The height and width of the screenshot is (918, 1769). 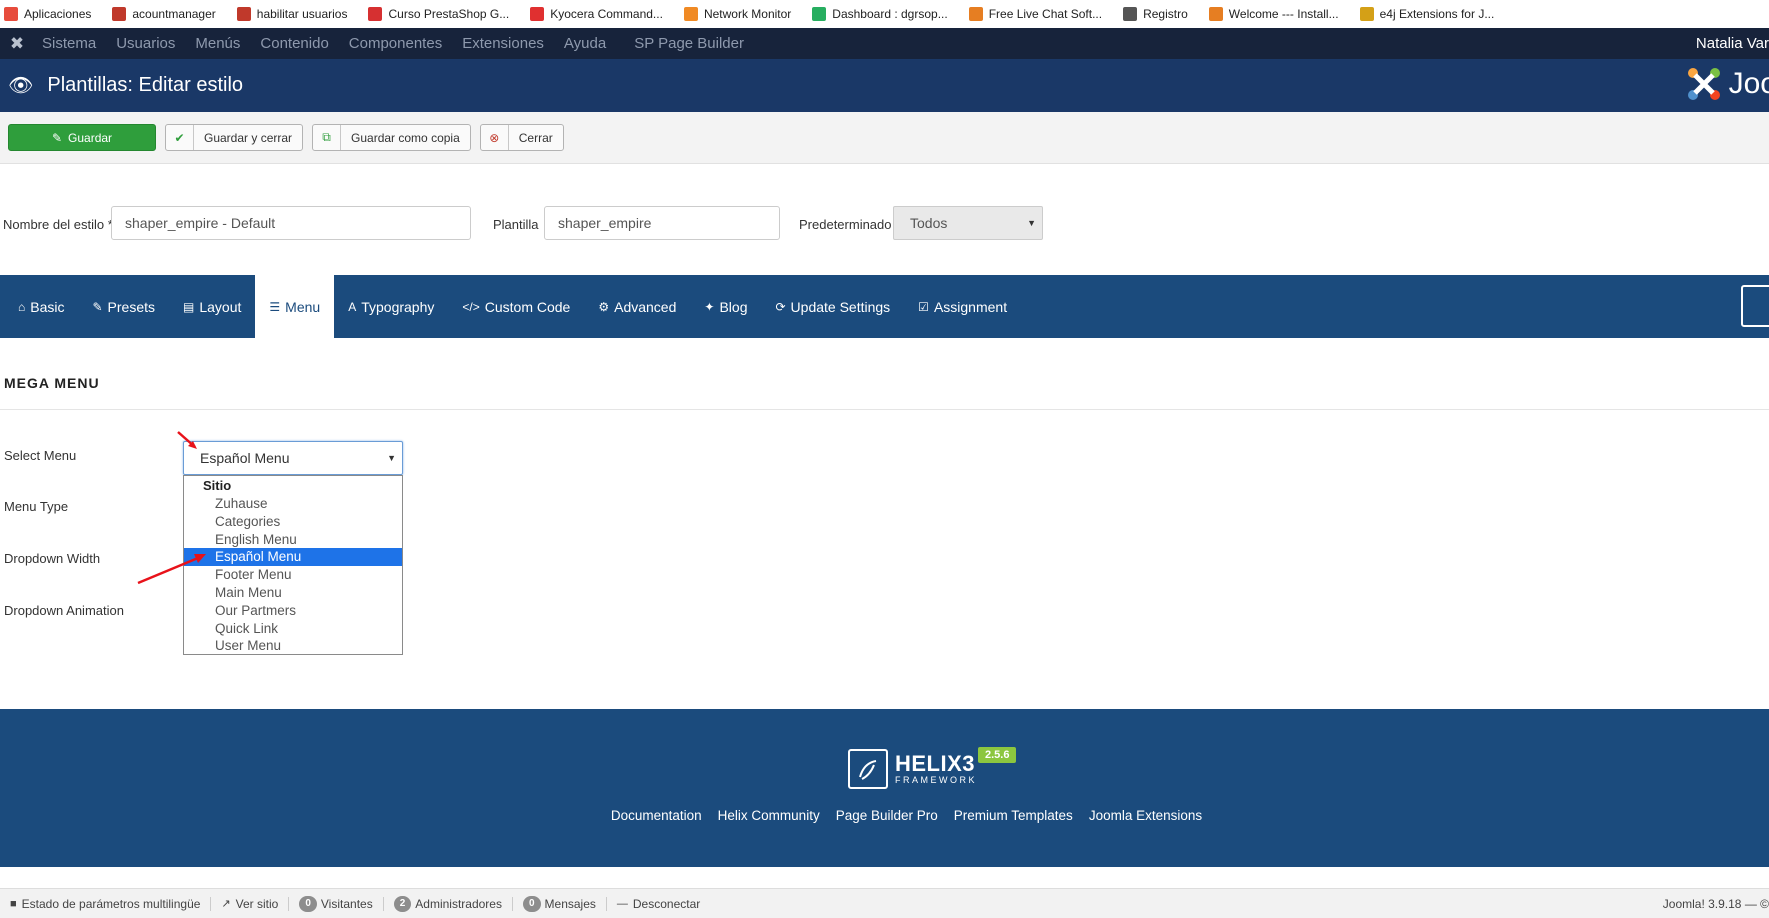 What do you see at coordinates (217, 43) in the screenshot?
I see `menu-item-menus: Menús` at bounding box center [217, 43].